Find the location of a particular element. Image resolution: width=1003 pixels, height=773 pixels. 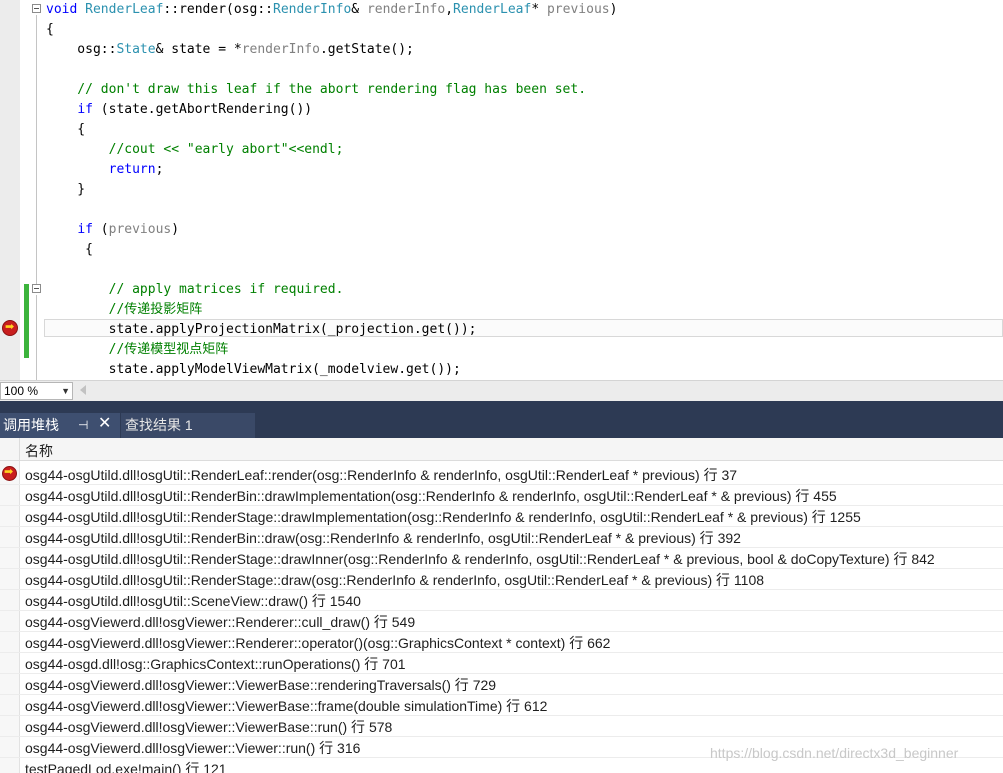

code-token: } is located at coordinates (66, 189).